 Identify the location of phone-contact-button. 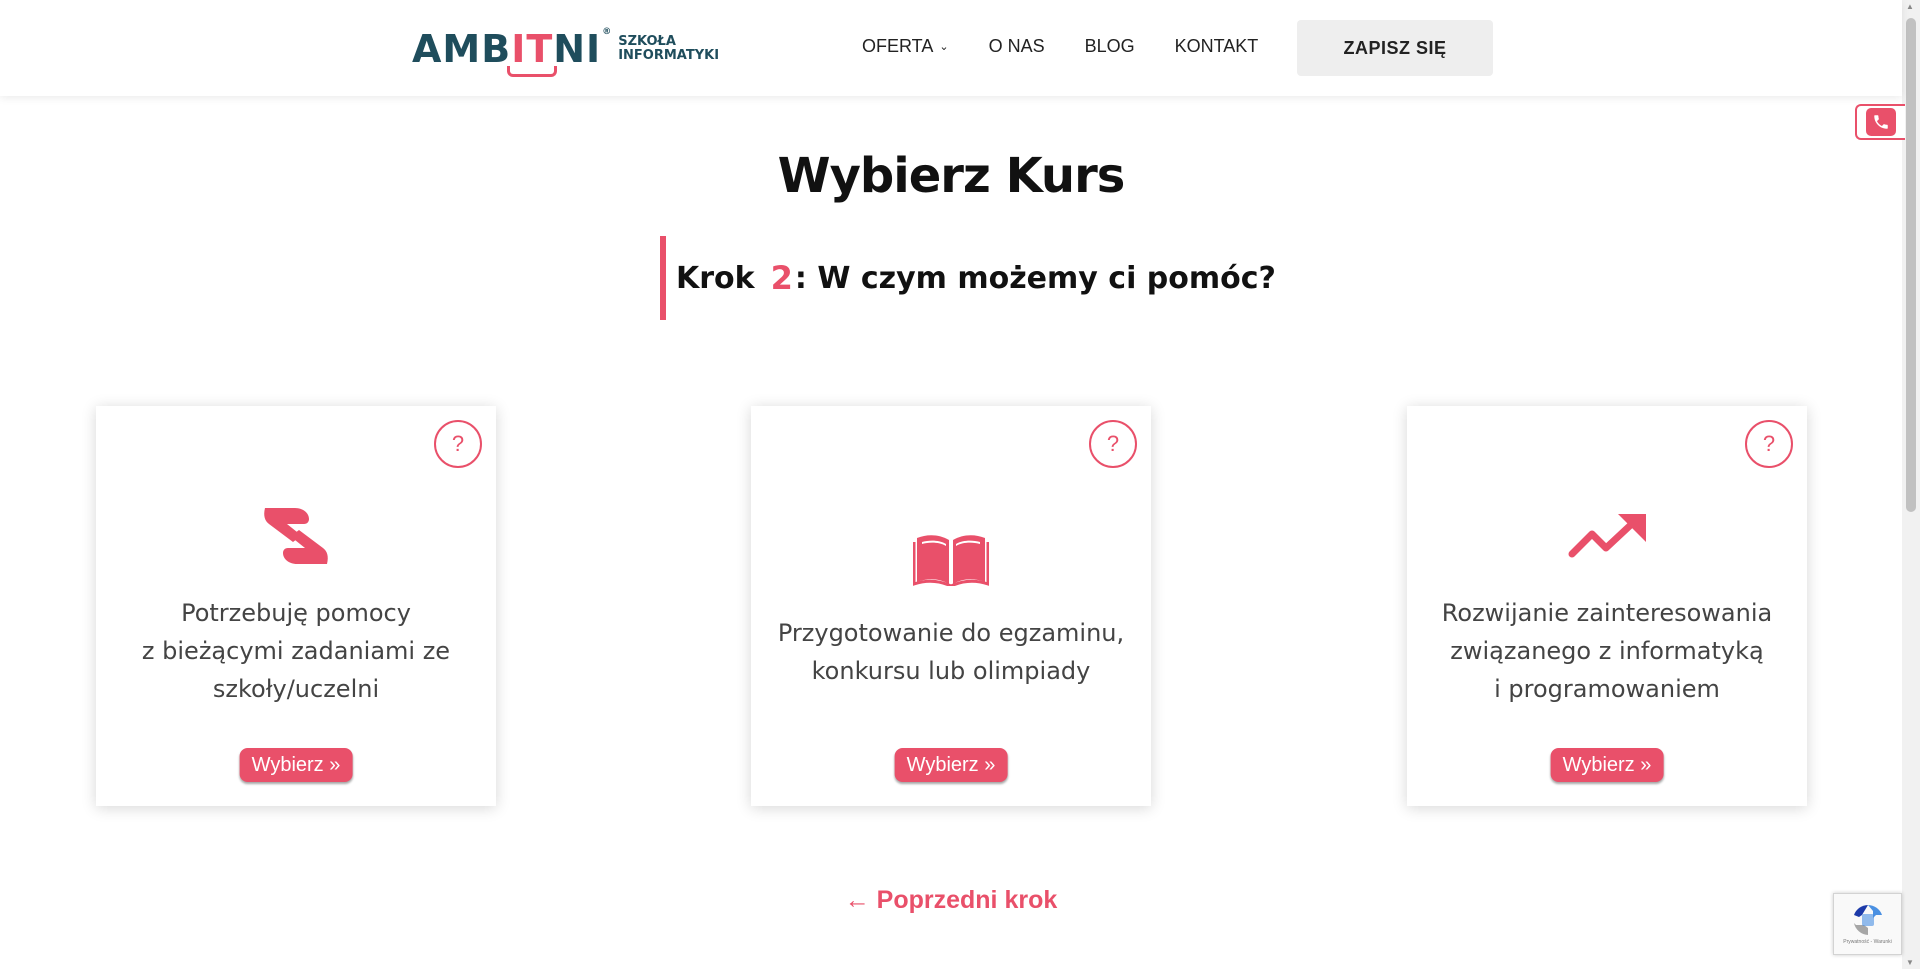
(1880, 122).